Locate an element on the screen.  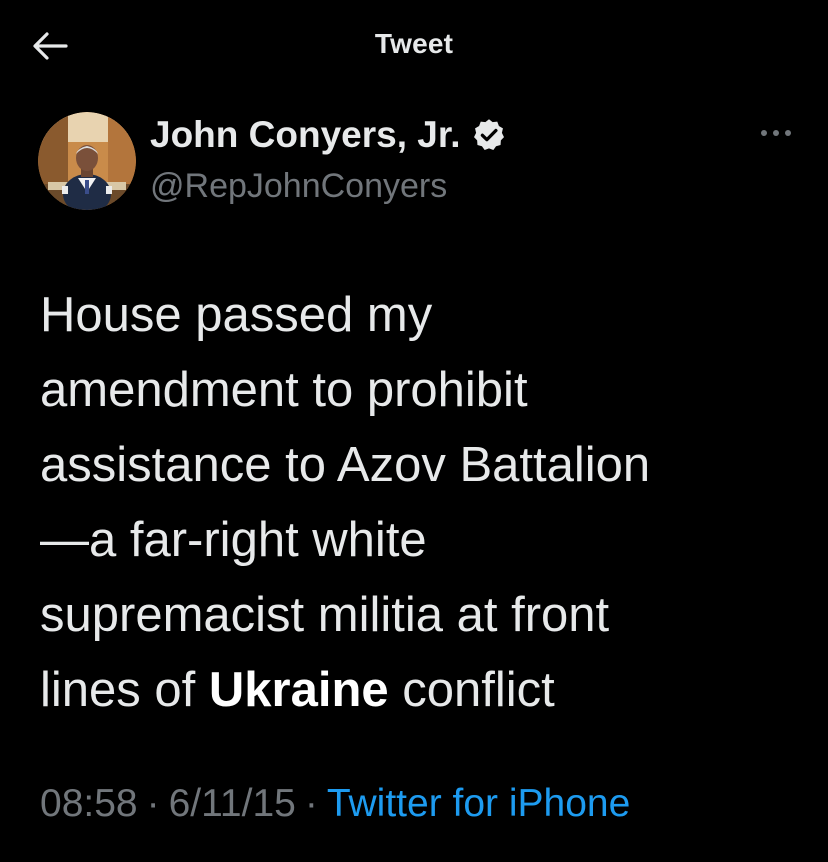
tweet-time: 08:58 is located at coordinates (89, 803).